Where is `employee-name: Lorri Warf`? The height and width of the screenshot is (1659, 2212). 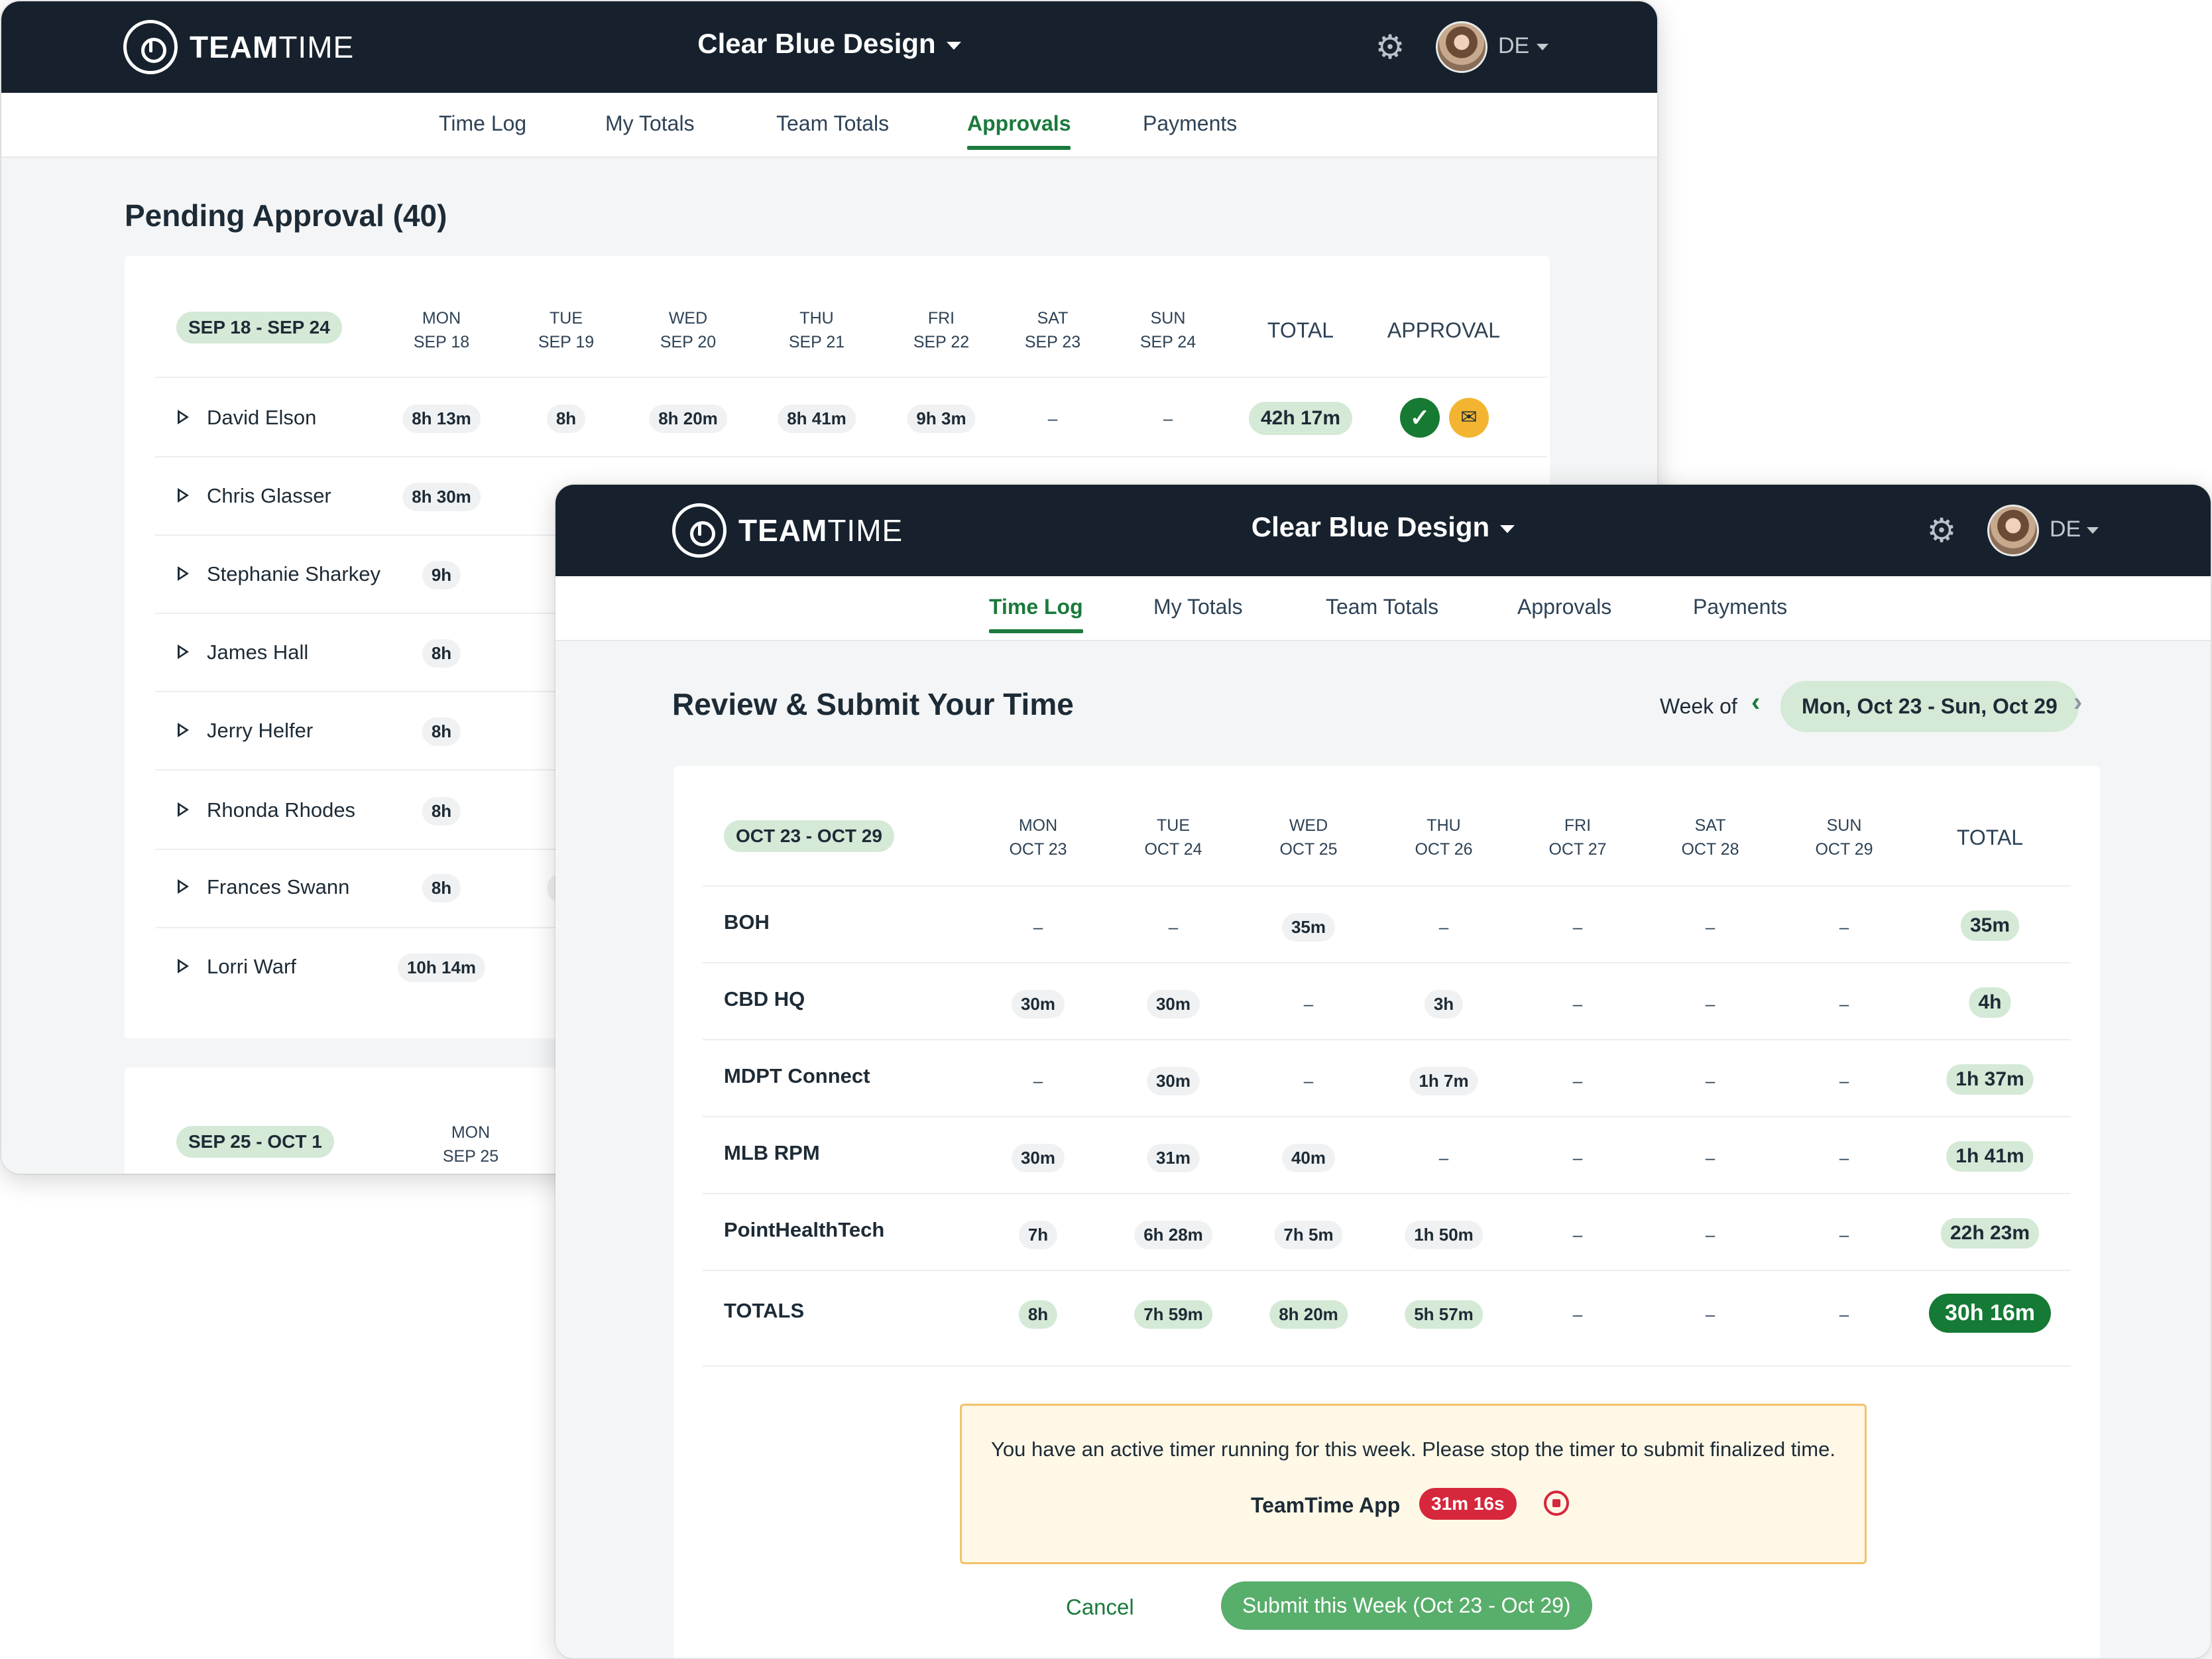 employee-name: Lorri Warf is located at coordinates (251, 967).